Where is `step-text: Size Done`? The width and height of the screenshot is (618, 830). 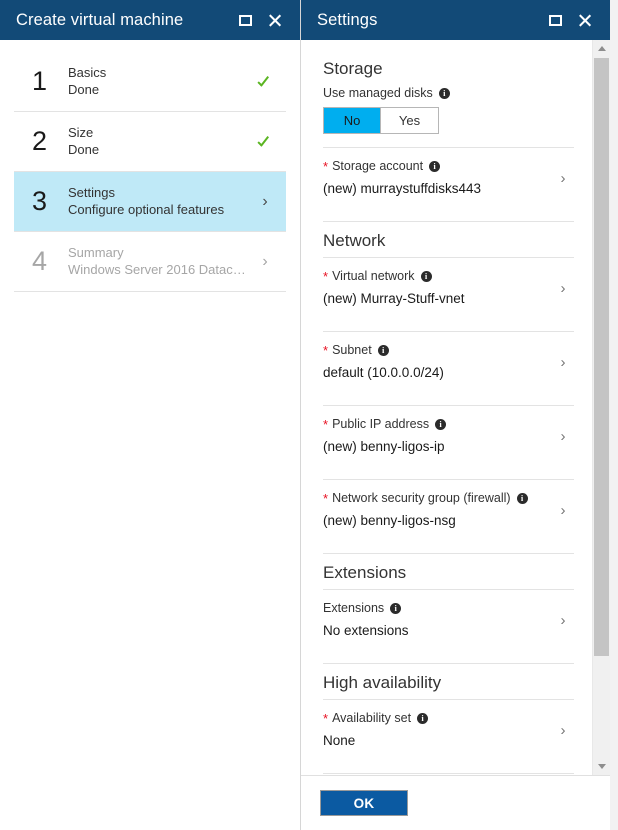 step-text: Size Done is located at coordinates (160, 141).